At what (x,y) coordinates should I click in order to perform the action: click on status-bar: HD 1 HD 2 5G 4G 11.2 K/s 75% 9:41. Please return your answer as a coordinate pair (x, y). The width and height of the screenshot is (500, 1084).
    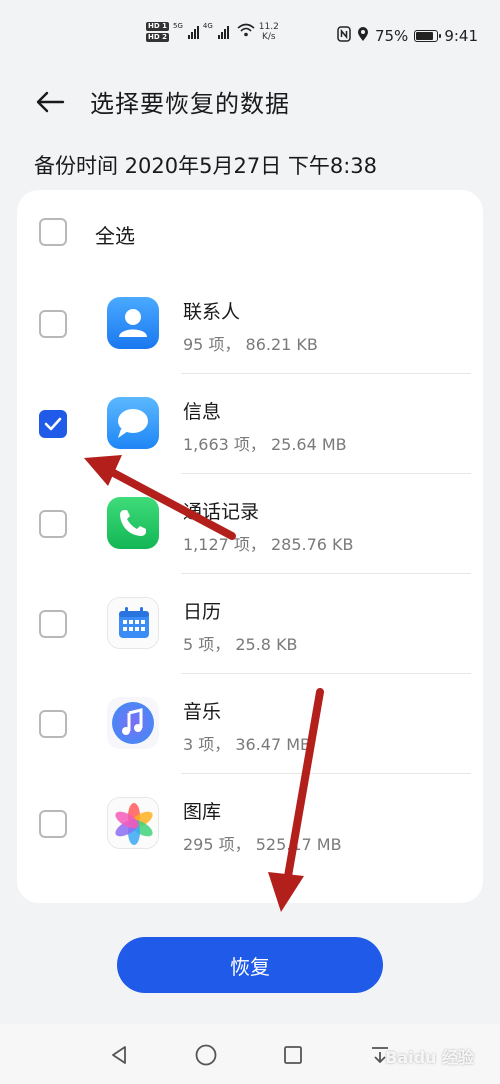
    Looking at the image, I should click on (250, 31).